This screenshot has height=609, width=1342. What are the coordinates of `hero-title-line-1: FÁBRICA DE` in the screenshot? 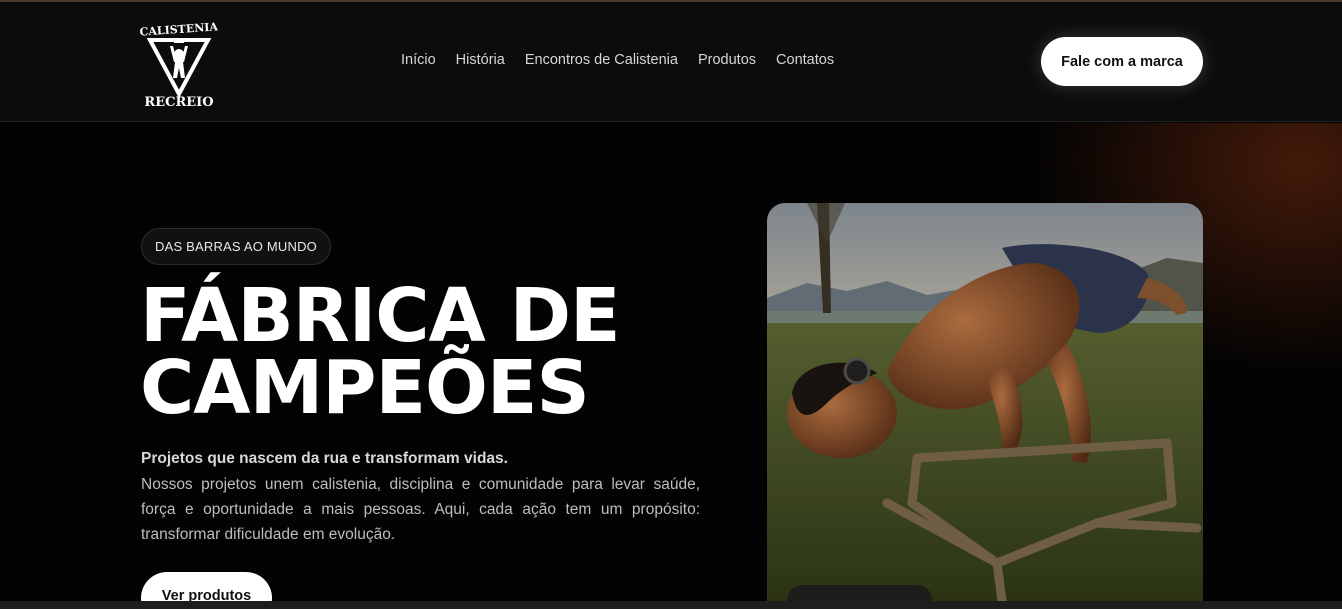 It's located at (380, 316).